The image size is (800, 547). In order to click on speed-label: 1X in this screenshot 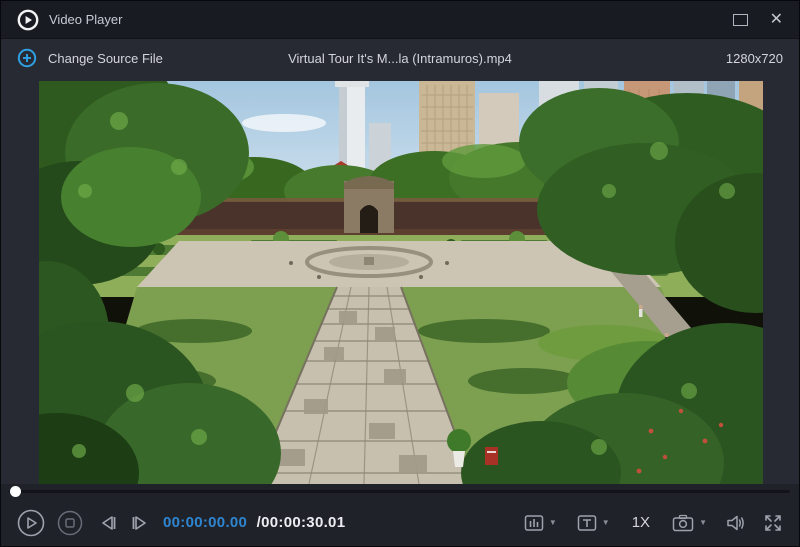, I will do `click(641, 522)`.